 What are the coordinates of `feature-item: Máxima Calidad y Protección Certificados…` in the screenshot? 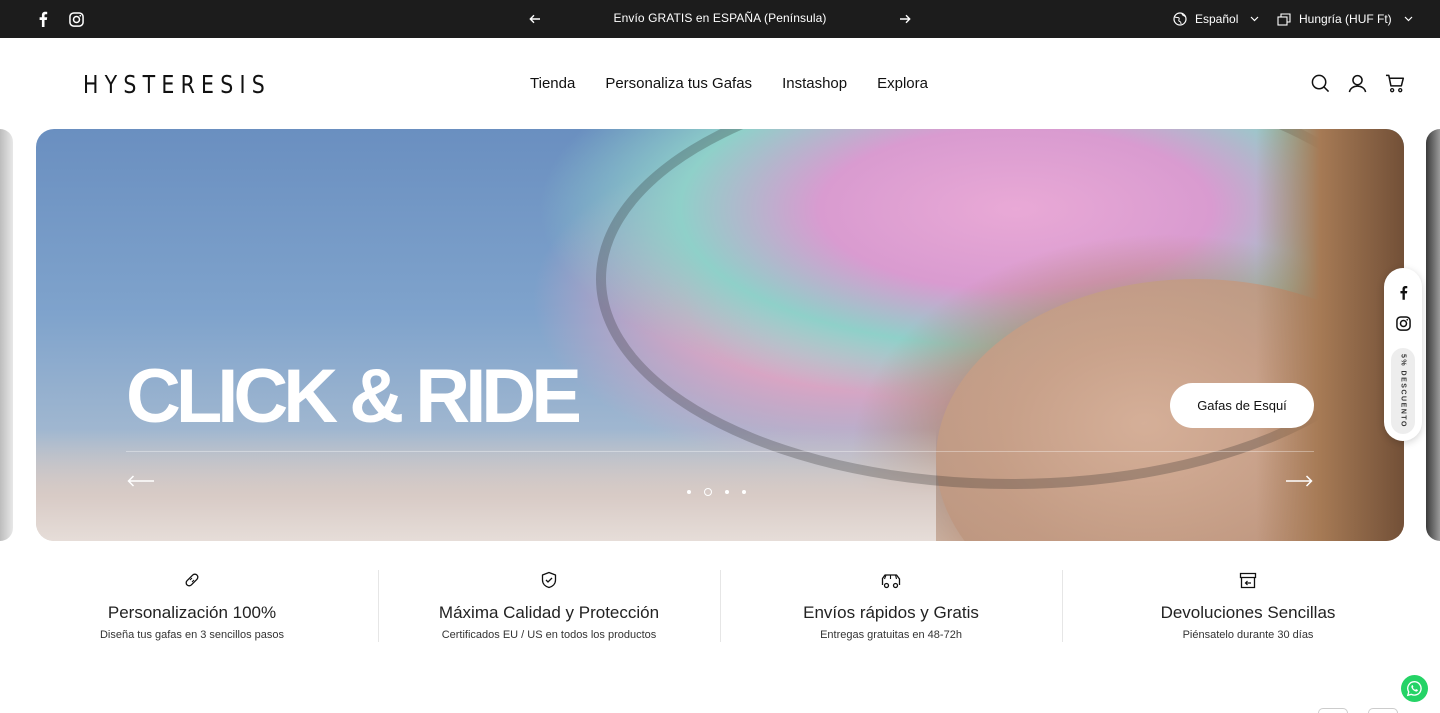 It's located at (549, 610).